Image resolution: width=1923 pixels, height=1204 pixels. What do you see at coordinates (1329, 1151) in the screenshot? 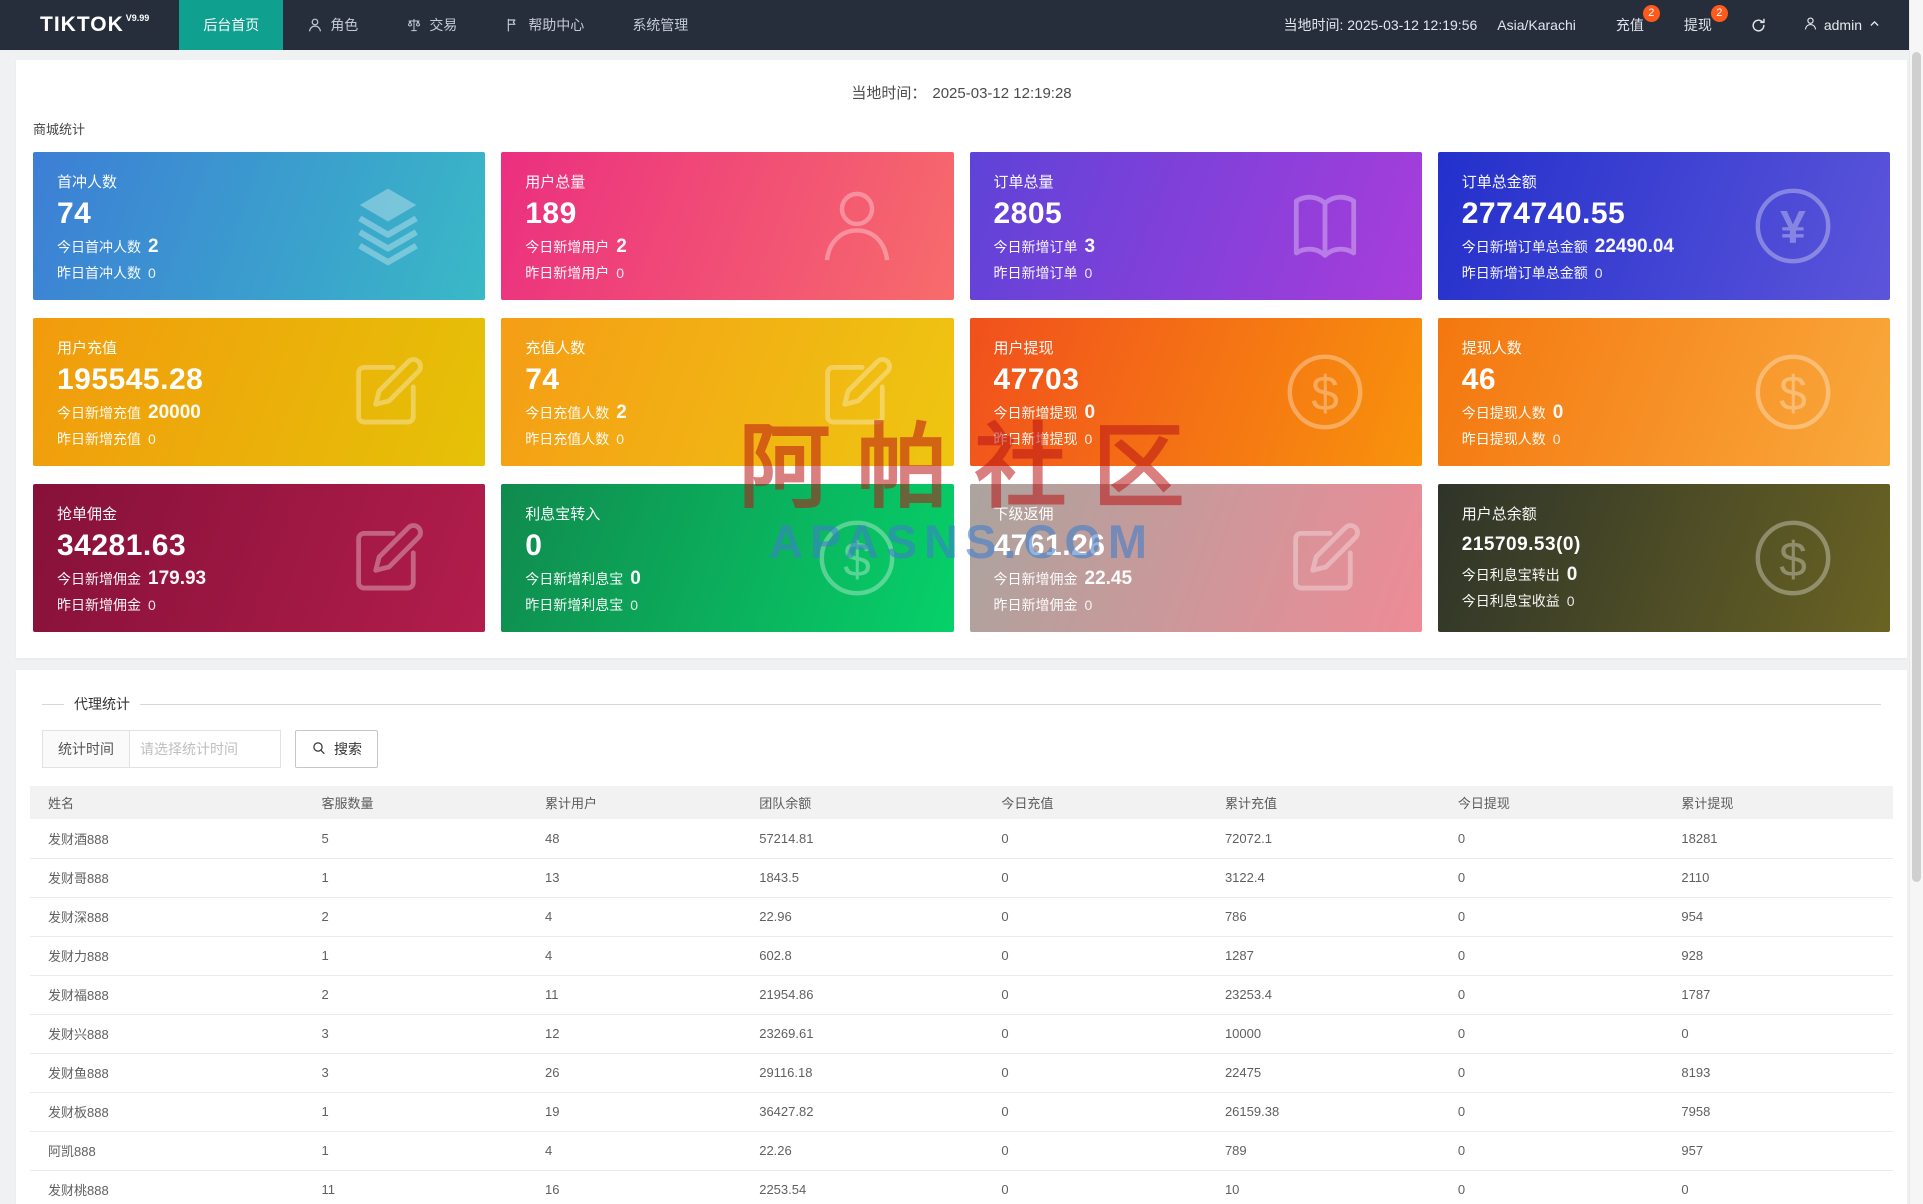
I see `table-cell: 789` at bounding box center [1329, 1151].